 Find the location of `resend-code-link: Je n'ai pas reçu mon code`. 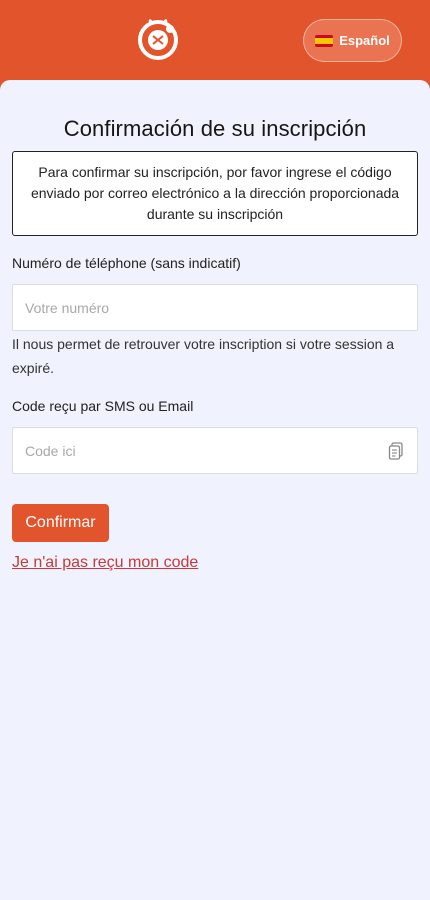

resend-code-link: Je n'ai pas reçu mon code is located at coordinates (105, 563).